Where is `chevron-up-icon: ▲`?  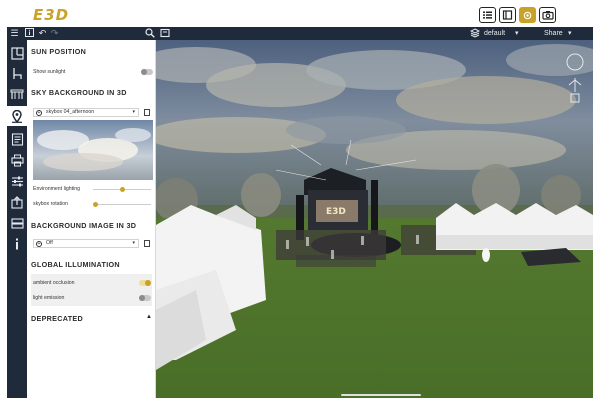
chevron-up-icon: ▲ is located at coordinates (149, 317).